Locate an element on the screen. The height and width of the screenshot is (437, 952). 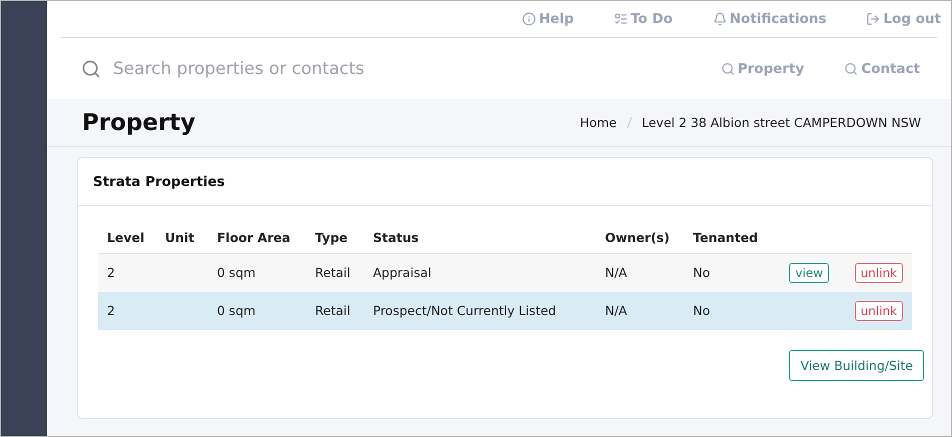
view-building-button: View Building/Site is located at coordinates (856, 365).